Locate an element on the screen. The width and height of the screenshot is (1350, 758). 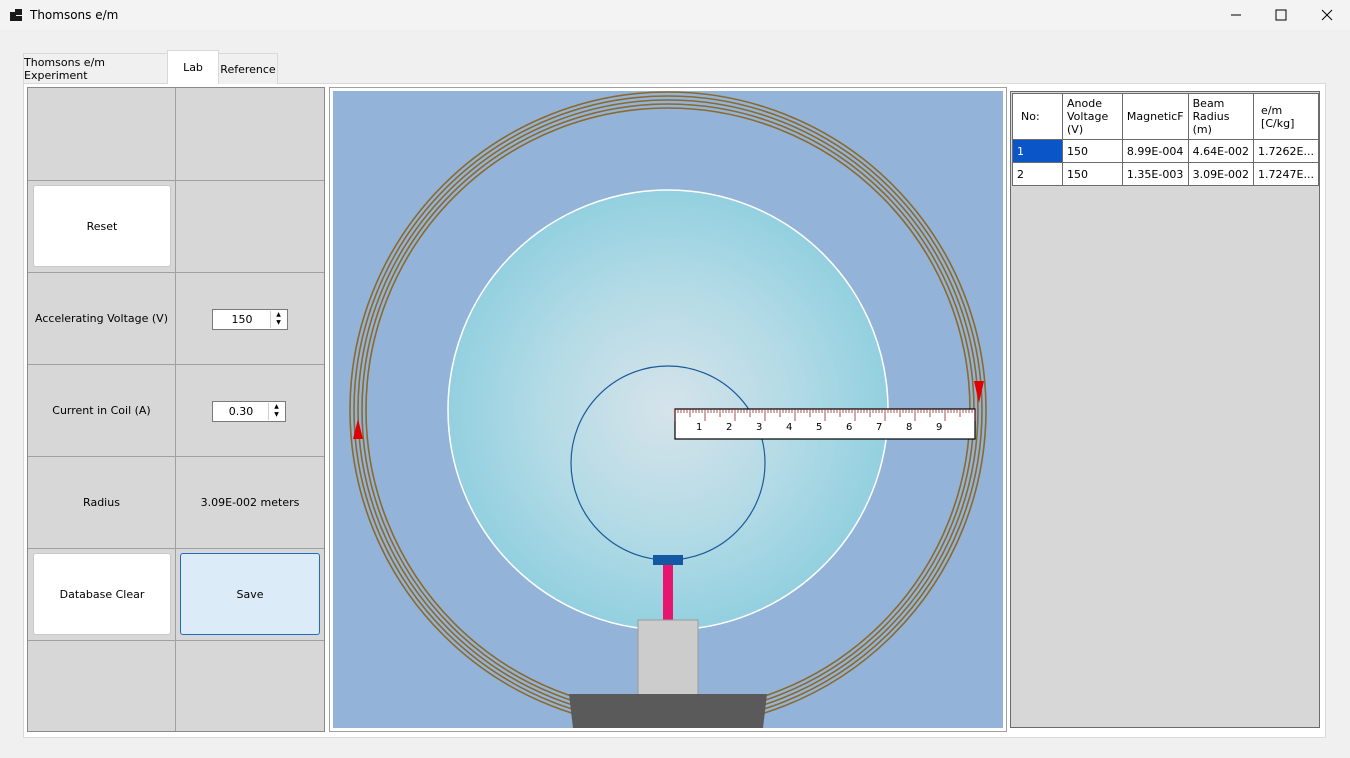
maximize-button is located at coordinates (1281, 15).